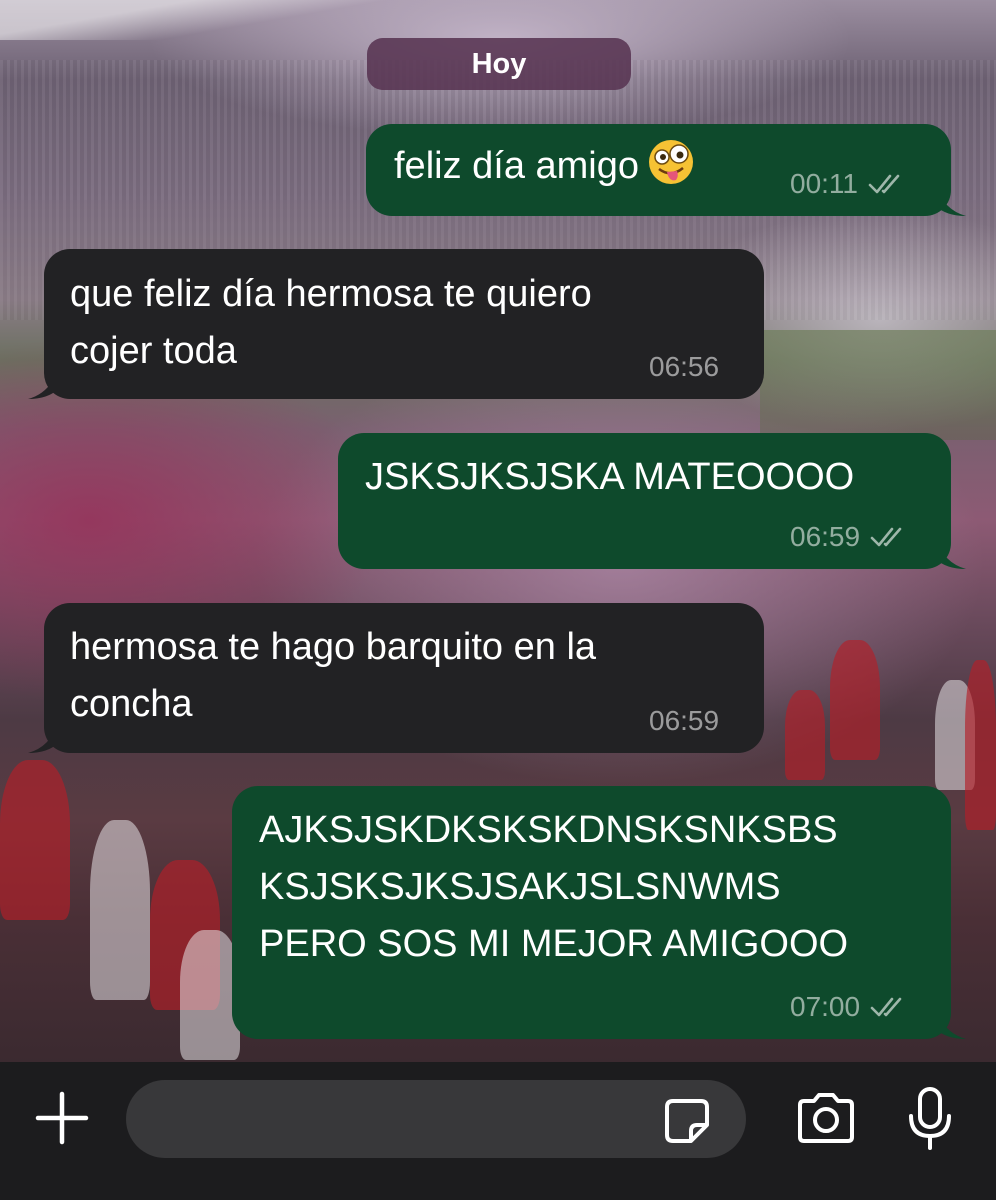 The width and height of the screenshot is (996, 1200). What do you see at coordinates (824, 183) in the screenshot?
I see `message-time: 00:11` at bounding box center [824, 183].